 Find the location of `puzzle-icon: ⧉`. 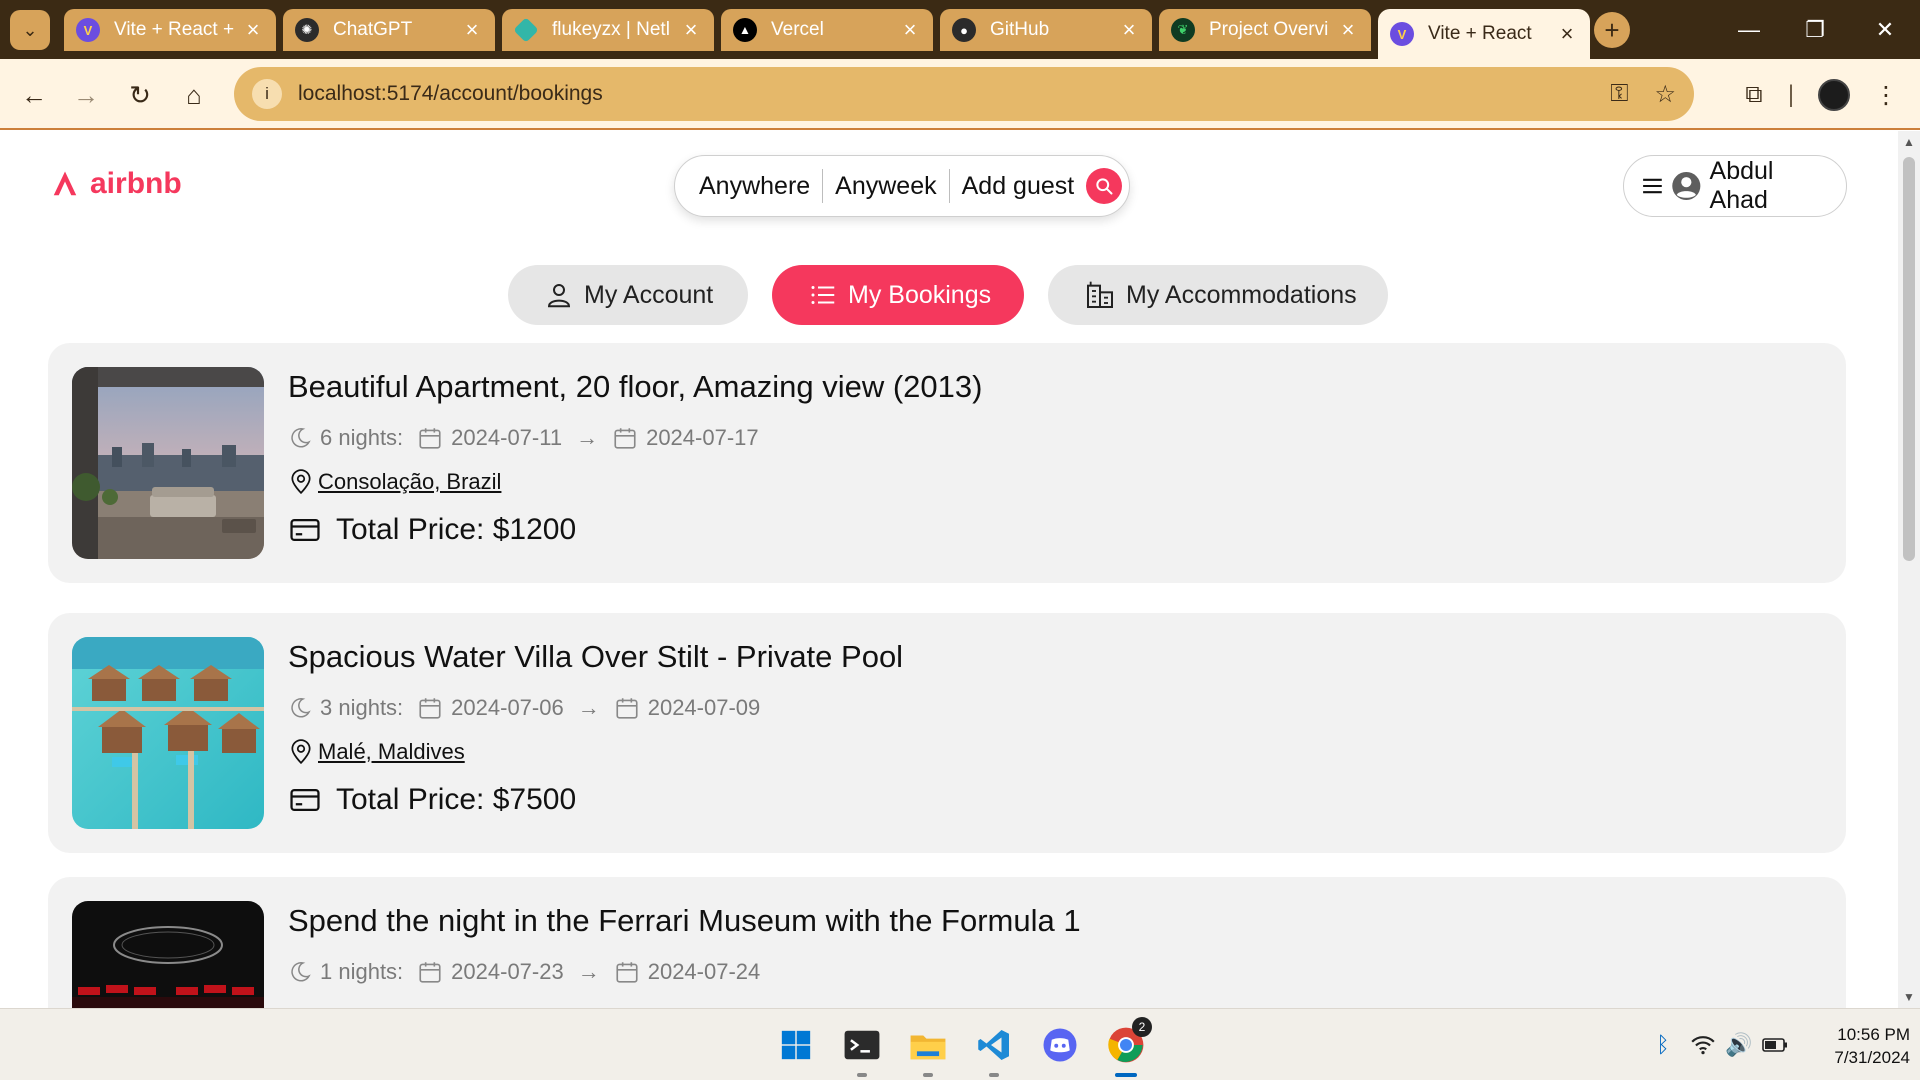

puzzle-icon: ⧉ is located at coordinates (1754, 94).